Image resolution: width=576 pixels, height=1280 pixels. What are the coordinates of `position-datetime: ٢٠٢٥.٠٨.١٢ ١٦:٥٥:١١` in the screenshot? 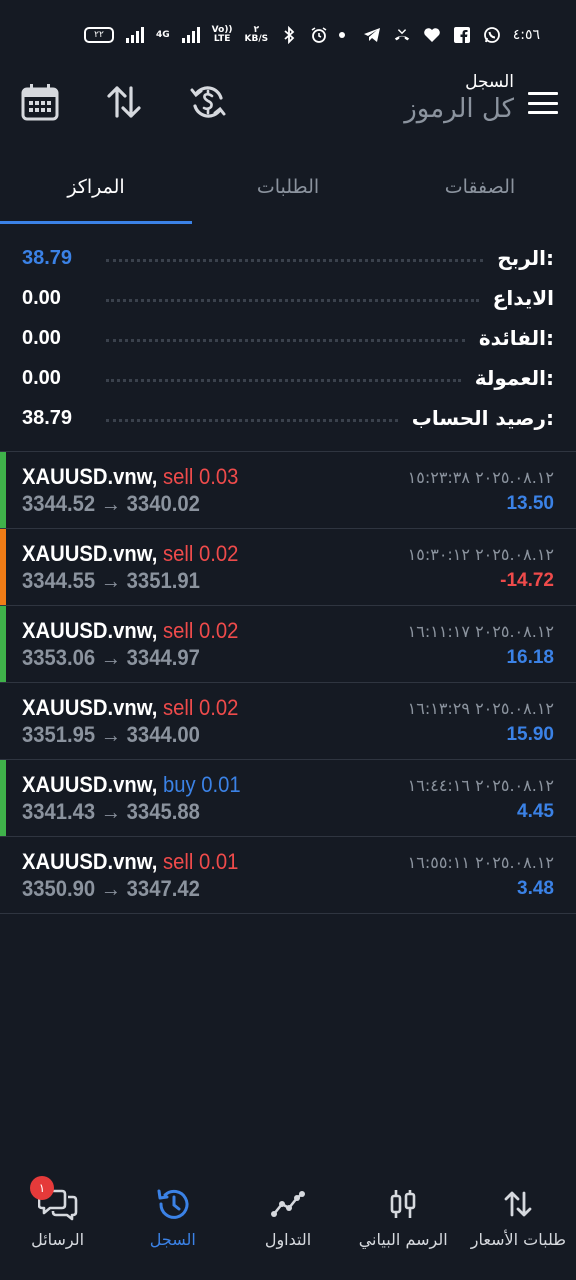 It's located at (480, 862).